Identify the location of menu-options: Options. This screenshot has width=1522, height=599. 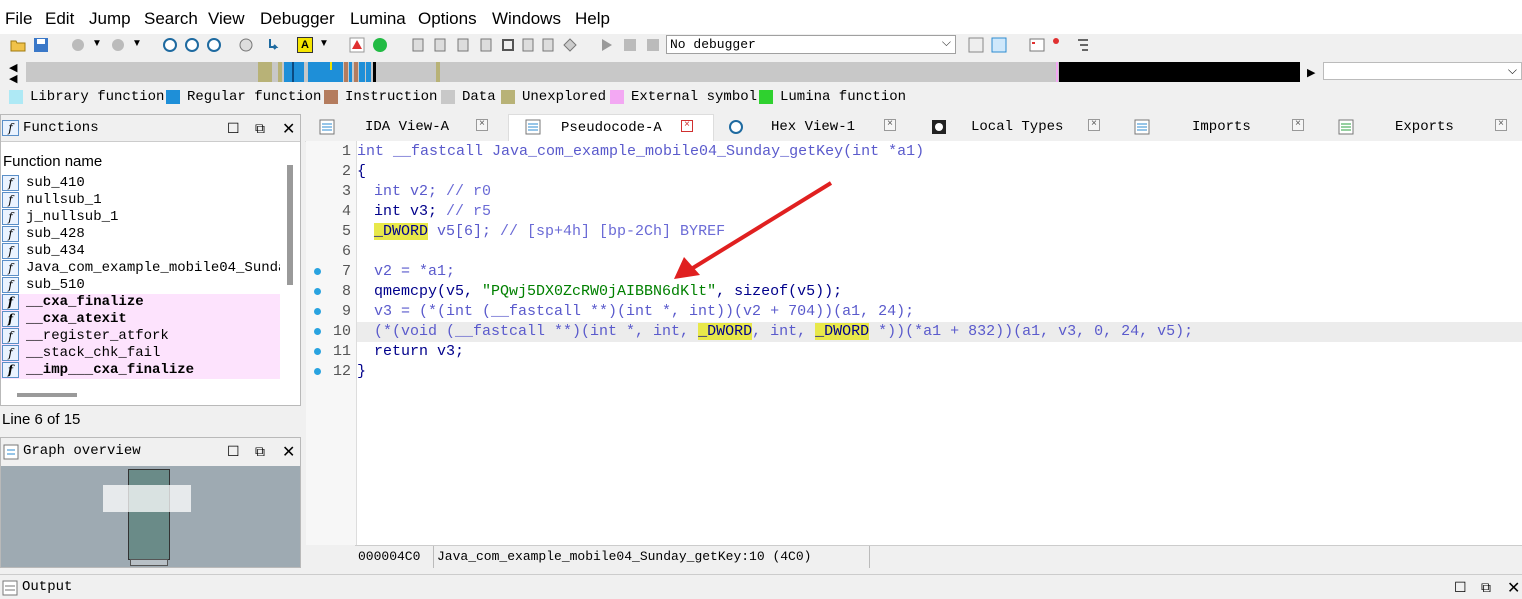
(447, 19).